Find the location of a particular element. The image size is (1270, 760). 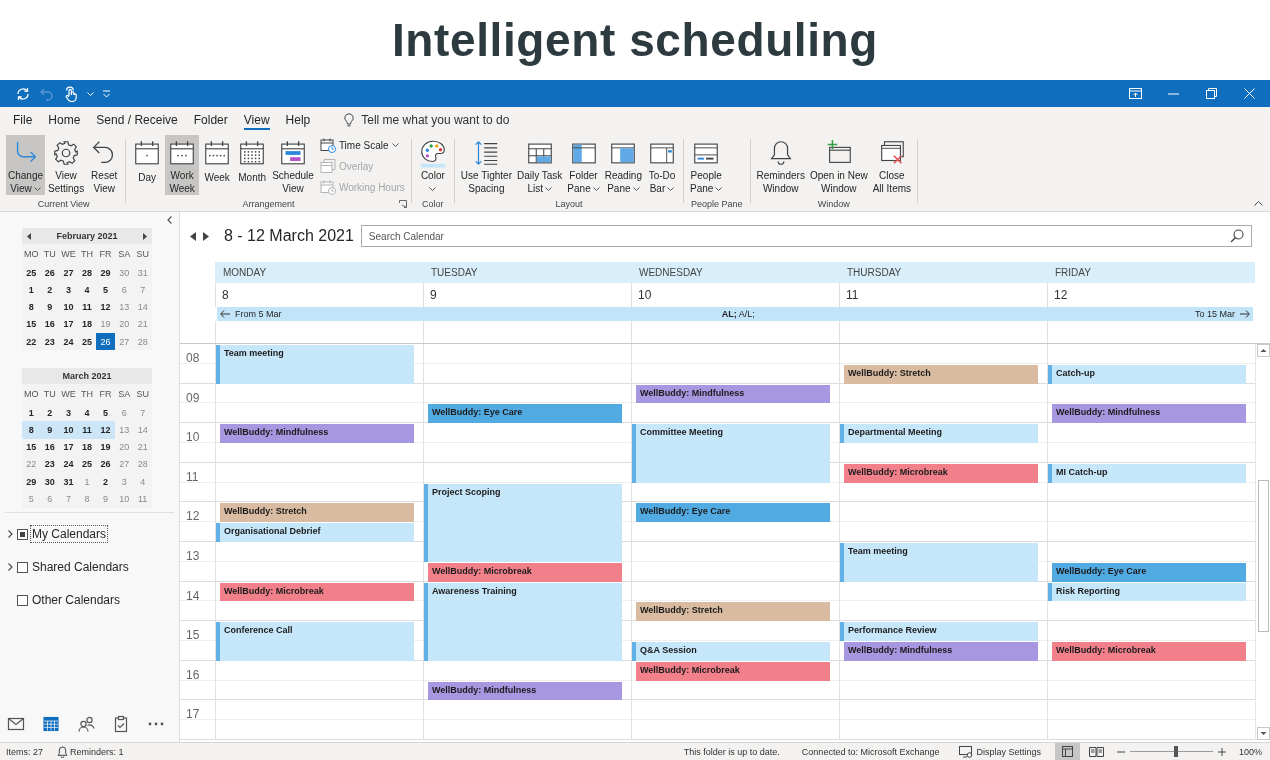

menu-tab: Folder is located at coordinates (210, 119).